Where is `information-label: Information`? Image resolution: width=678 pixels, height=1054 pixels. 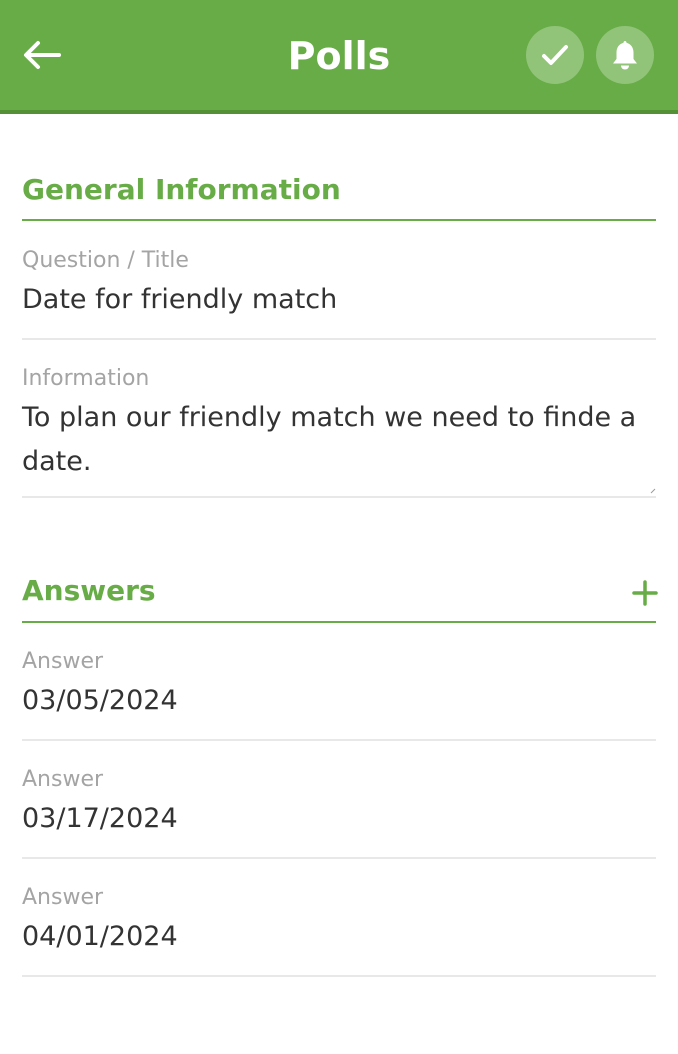
information-label: Information is located at coordinates (86, 378).